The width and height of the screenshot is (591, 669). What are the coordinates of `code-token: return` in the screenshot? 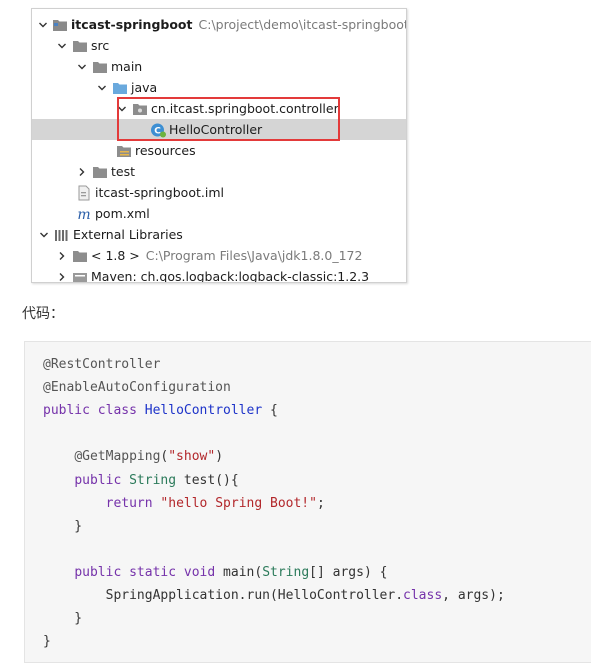 It's located at (129, 503).